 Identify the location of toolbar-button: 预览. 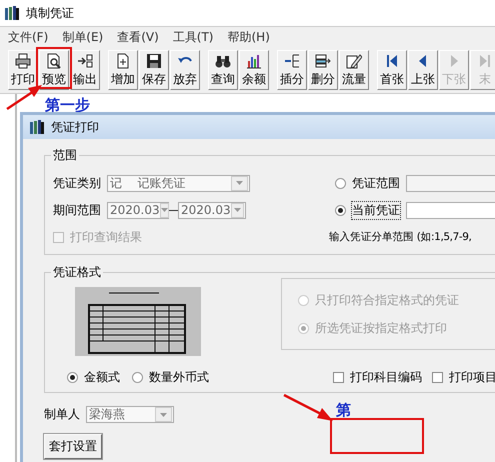
(54, 70).